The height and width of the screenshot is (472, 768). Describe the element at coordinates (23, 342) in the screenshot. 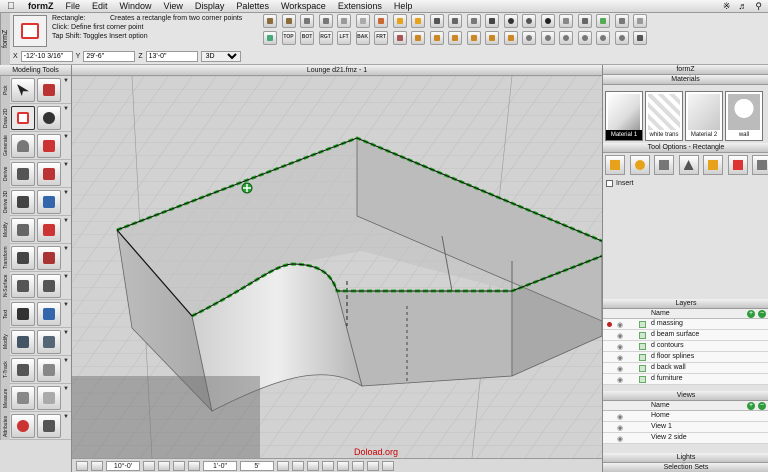

I see `copy-tool` at that location.